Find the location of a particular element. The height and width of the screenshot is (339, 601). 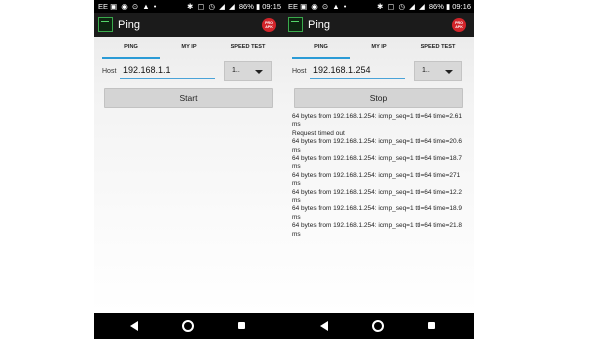

status-right: ✱ ▢ ◷ ◢ ◢ 86% ▮ 09:15 is located at coordinates (234, 6).